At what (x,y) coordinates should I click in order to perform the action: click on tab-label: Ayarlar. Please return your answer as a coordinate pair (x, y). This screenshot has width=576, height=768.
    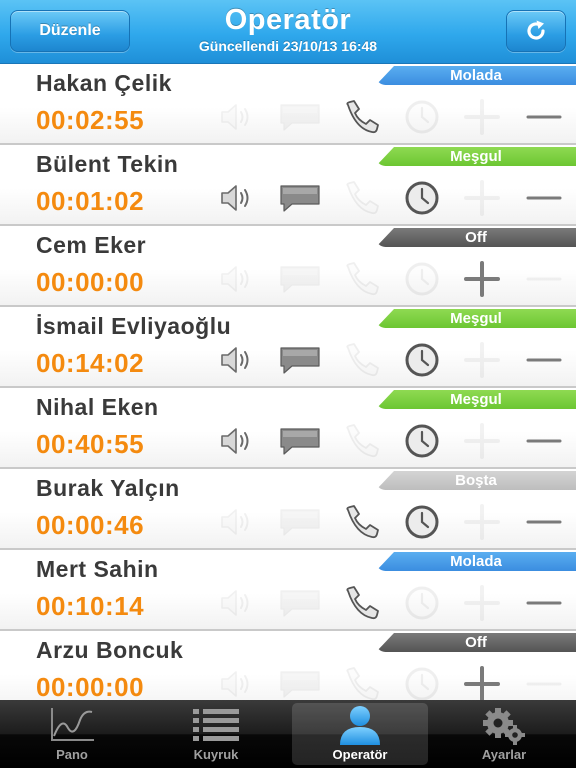
    Looking at the image, I should click on (504, 754).